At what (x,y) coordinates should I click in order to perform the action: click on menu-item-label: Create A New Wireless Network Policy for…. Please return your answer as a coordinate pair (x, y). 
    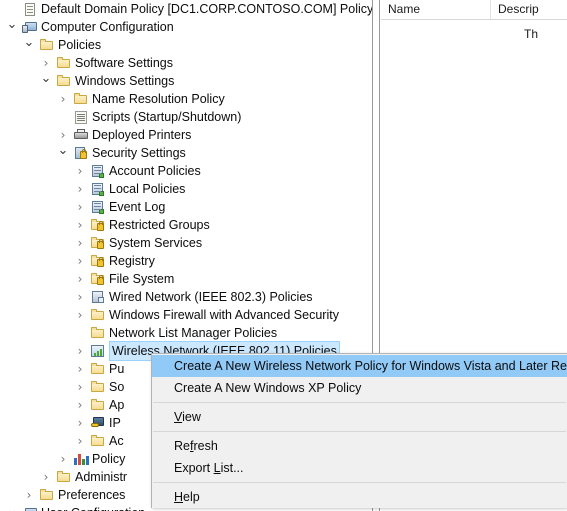
    Looking at the image, I should click on (370, 366).